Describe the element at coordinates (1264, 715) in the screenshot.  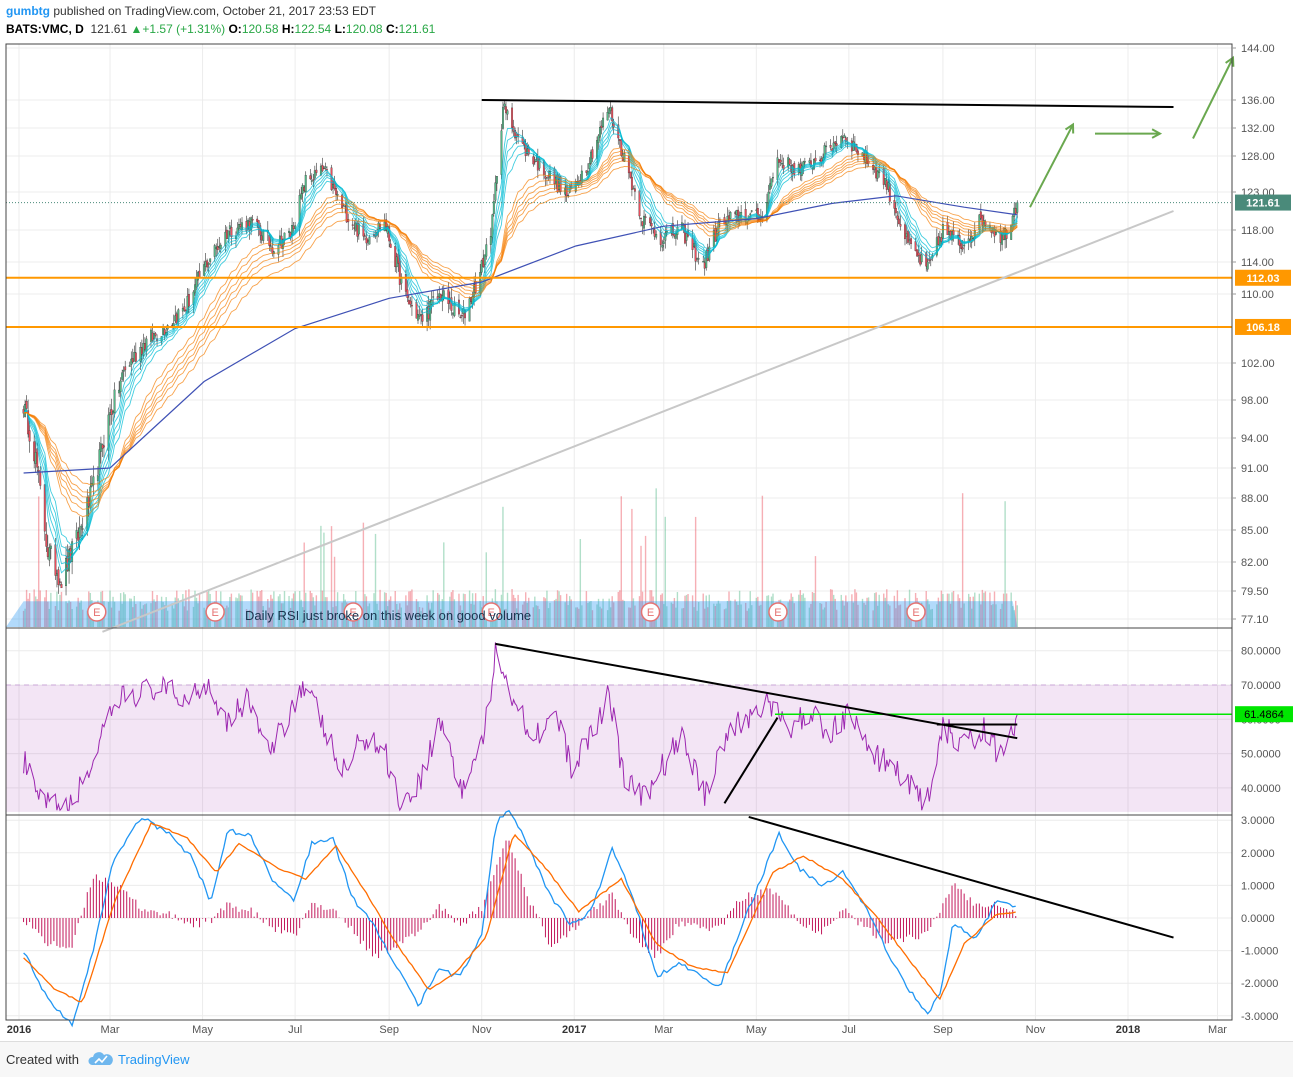
I see `rsi-value-label: 61.4864` at that location.